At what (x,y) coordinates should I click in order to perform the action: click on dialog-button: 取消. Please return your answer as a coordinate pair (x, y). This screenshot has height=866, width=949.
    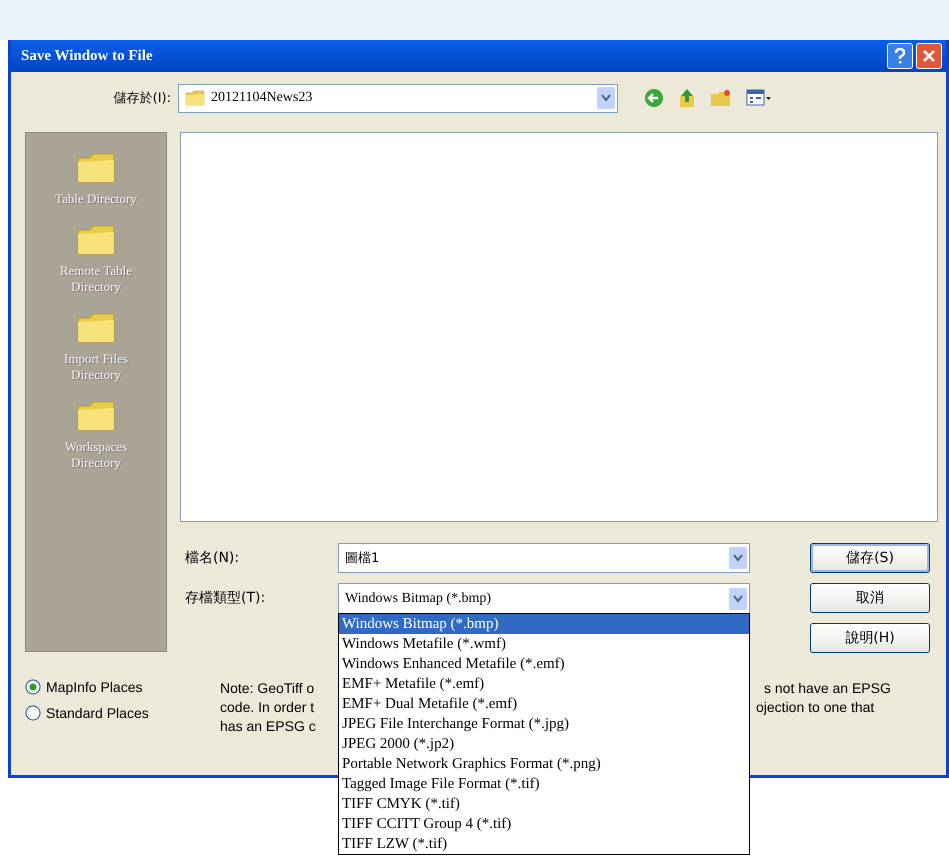
    Looking at the image, I should click on (870, 598).